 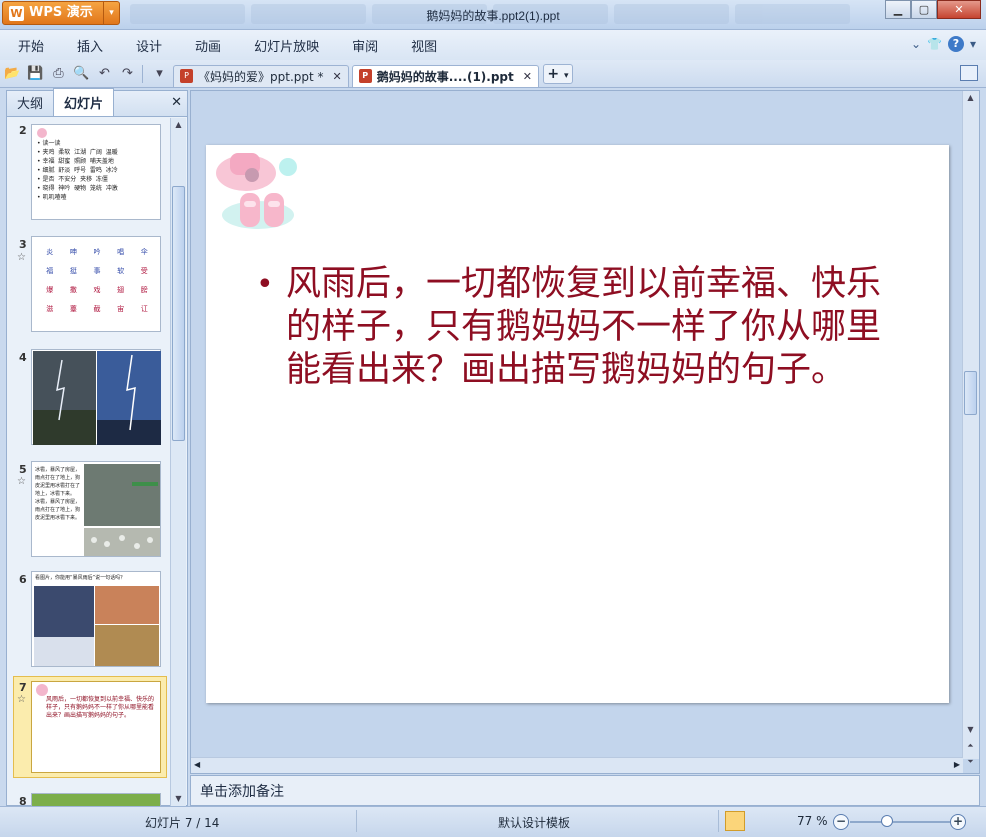 I want to click on maximize-icon: ▢, so click(x=924, y=9).